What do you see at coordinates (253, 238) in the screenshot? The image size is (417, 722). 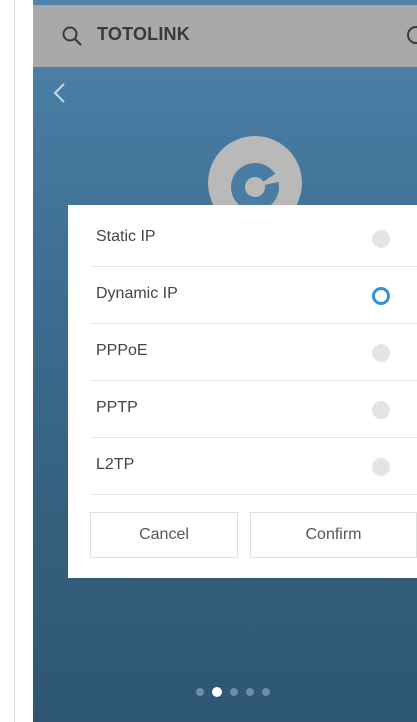 I see `option-static-ip: Static IP` at bounding box center [253, 238].